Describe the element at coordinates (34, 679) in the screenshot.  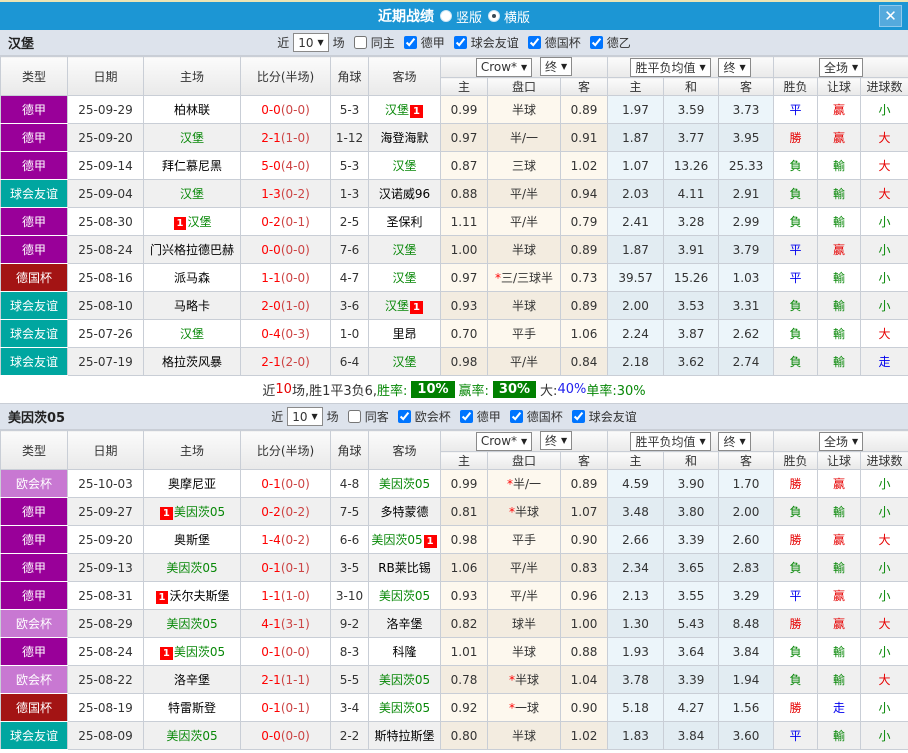
I see `league-type-badge: 欧会杯` at that location.